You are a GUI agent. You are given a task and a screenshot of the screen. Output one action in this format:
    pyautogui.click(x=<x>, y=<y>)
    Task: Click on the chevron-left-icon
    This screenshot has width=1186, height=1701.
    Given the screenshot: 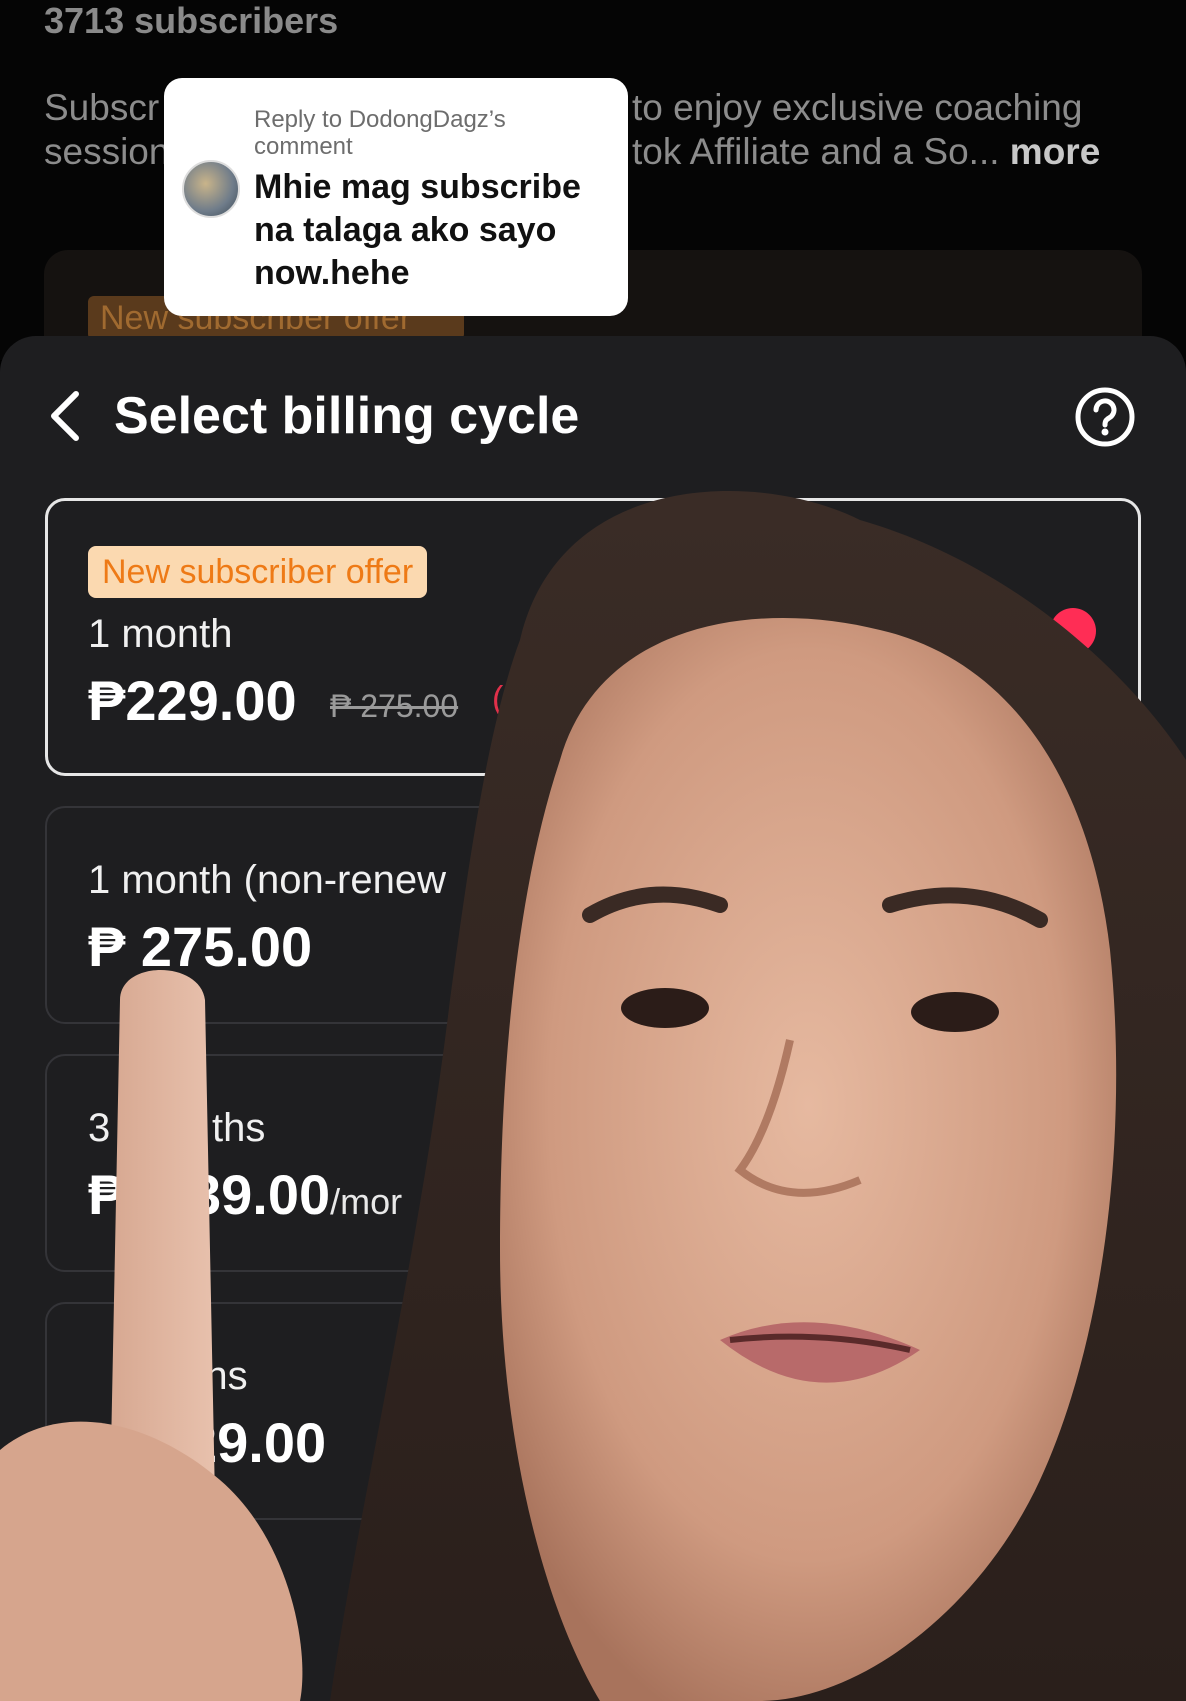 What is the action you would take?
    pyautogui.click(x=66, y=416)
    